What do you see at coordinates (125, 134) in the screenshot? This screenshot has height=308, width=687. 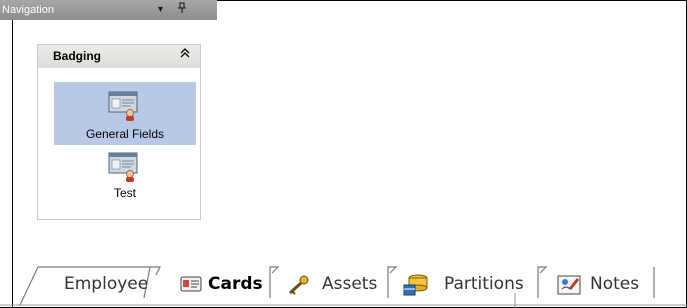 I see `badge-item-label: General Fields` at bounding box center [125, 134].